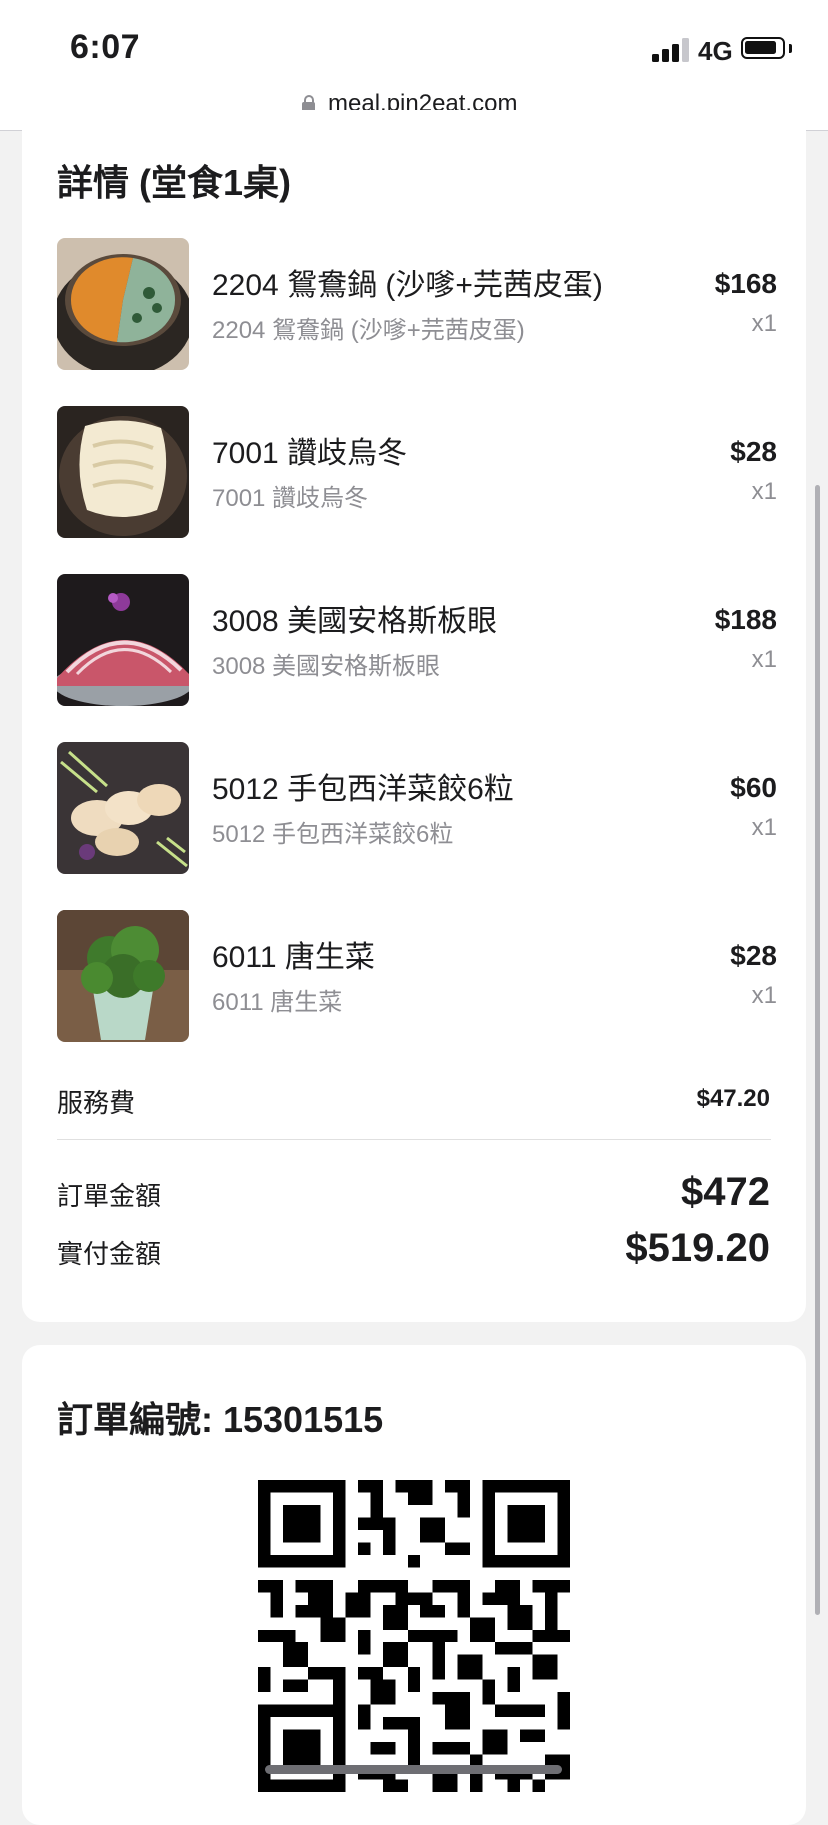  Describe the element at coordinates (220, 1419) in the screenshot. I see `order-number-title: 訂單編號: 15301515` at that location.